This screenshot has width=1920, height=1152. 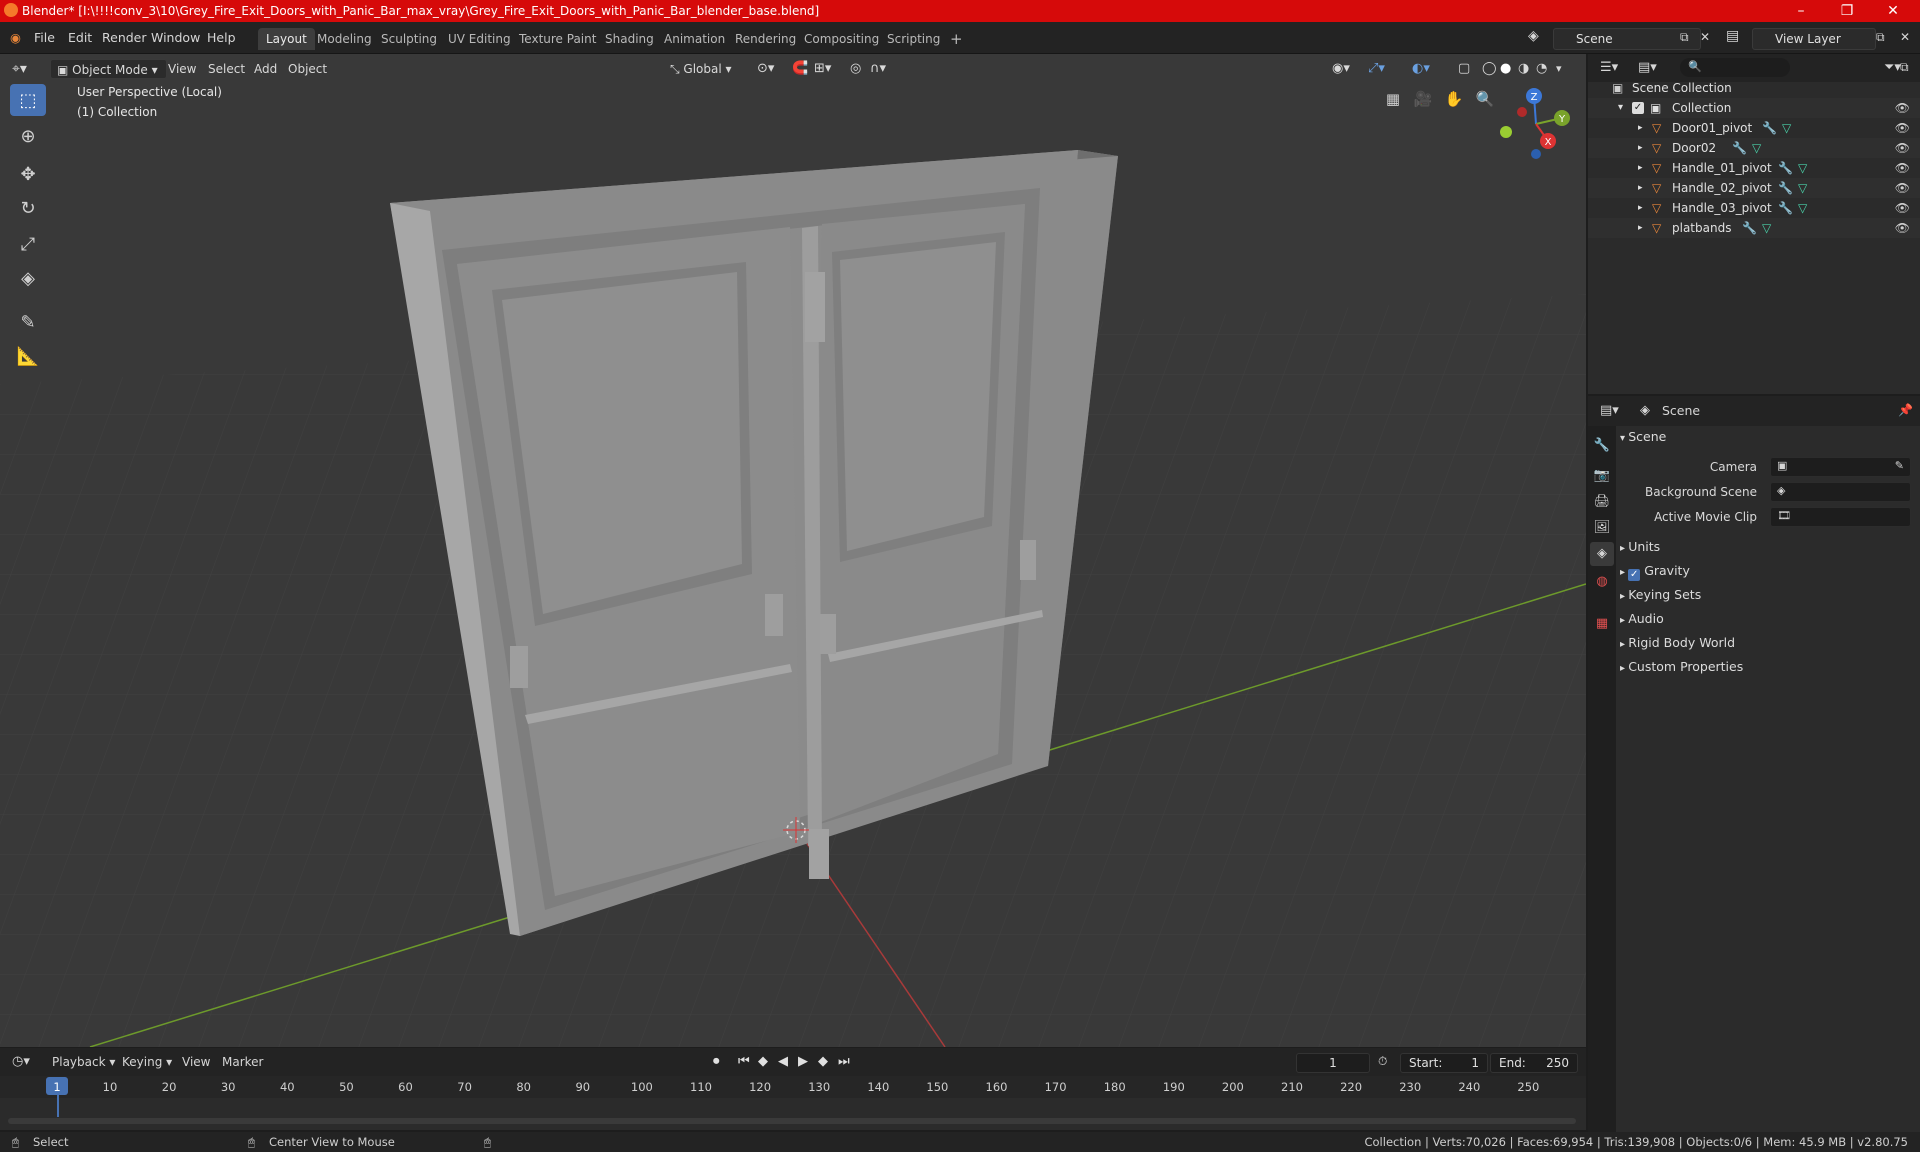 What do you see at coordinates (19, 69) in the screenshot?
I see `editor-type-icon: ⌖▾` at bounding box center [19, 69].